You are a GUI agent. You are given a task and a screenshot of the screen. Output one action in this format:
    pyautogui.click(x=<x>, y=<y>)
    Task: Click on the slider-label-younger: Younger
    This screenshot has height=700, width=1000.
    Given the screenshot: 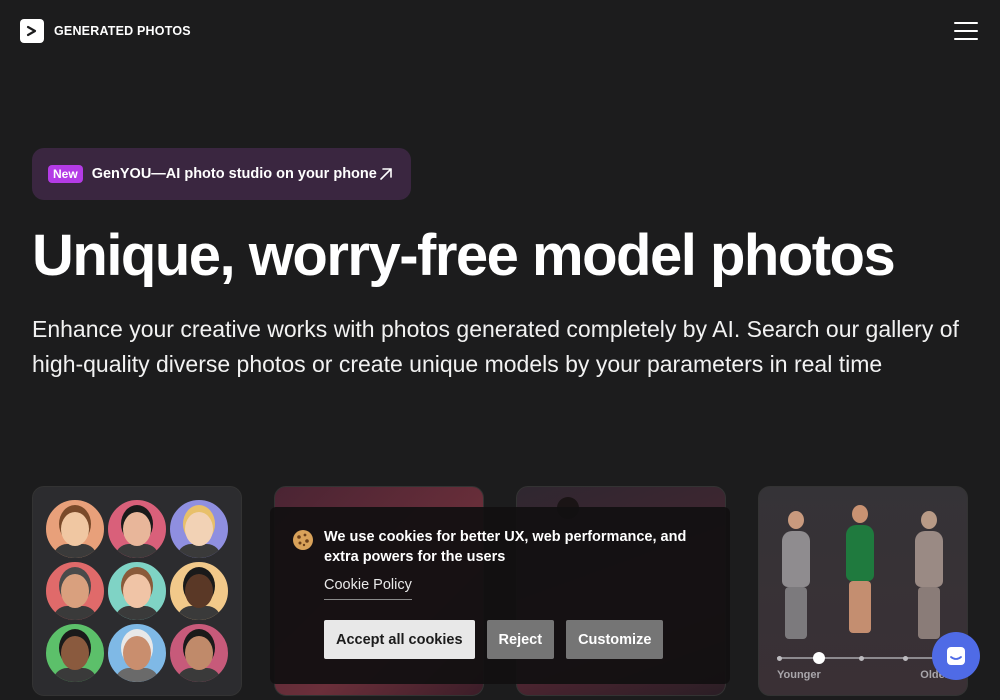 What is the action you would take?
    pyautogui.click(x=799, y=675)
    